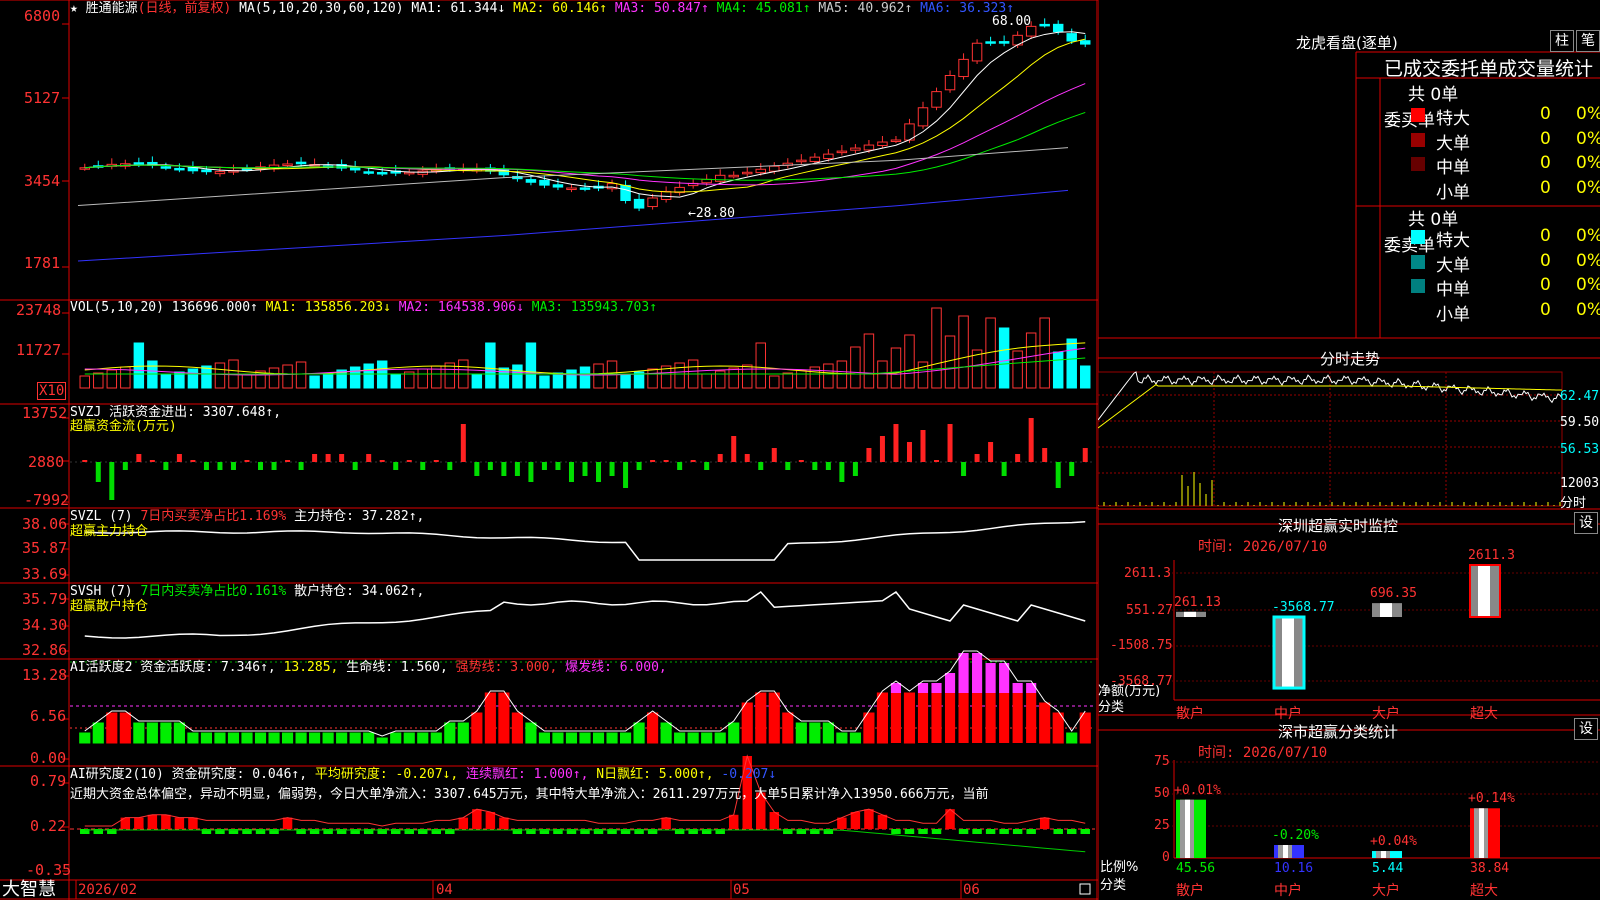 This screenshot has width=1600, height=900. I want to click on ai1-strong: 强势线: 3.000,, so click(506, 667).